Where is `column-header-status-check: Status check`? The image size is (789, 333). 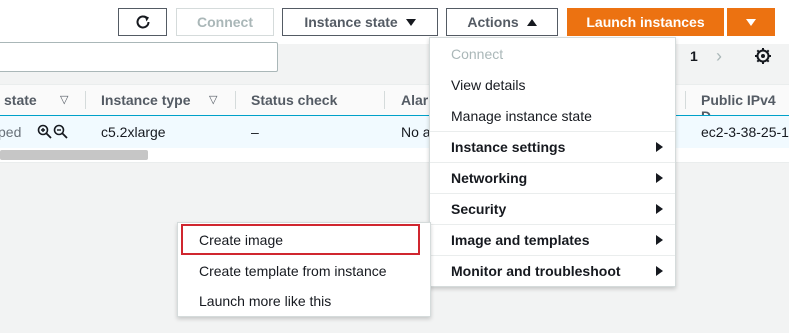 column-header-status-check: Status check is located at coordinates (294, 100).